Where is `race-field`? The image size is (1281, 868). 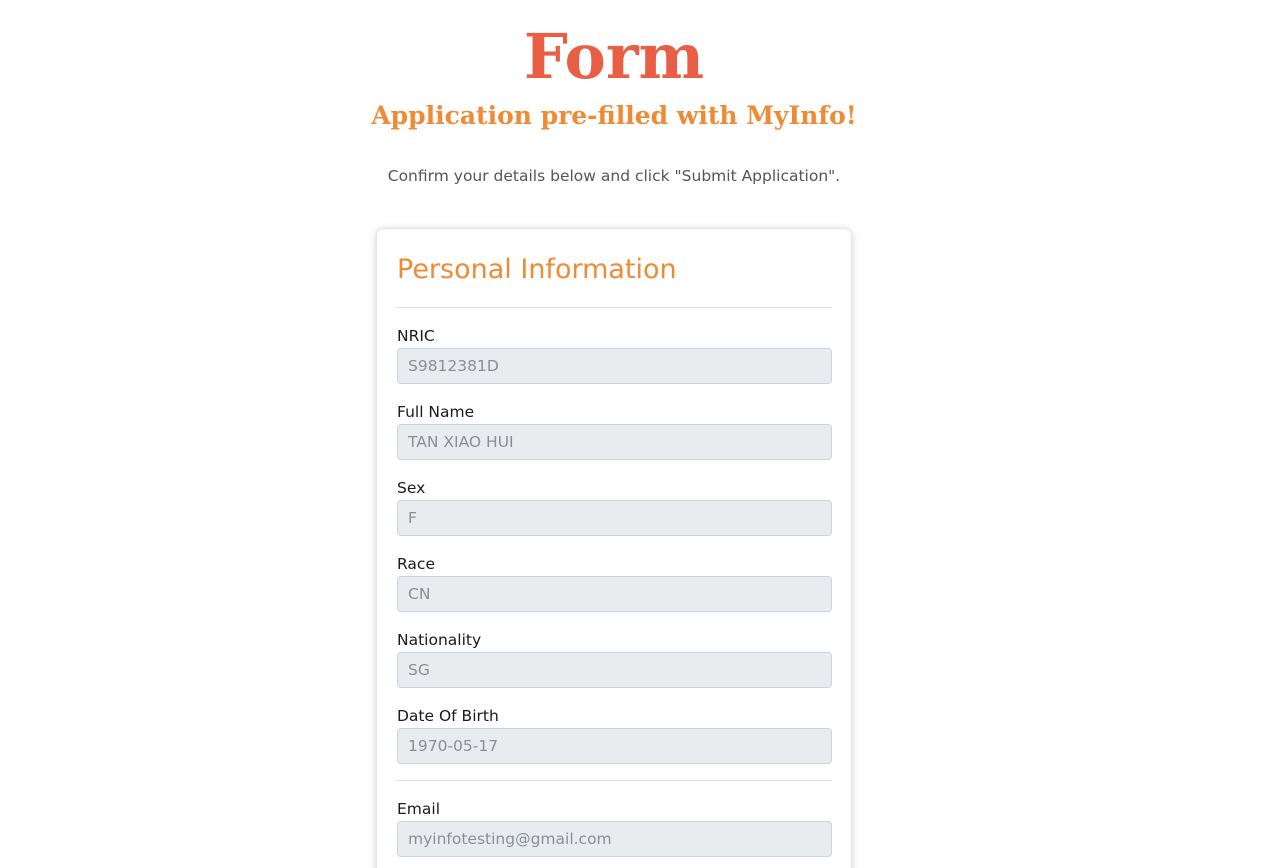
race-field is located at coordinates (614, 594).